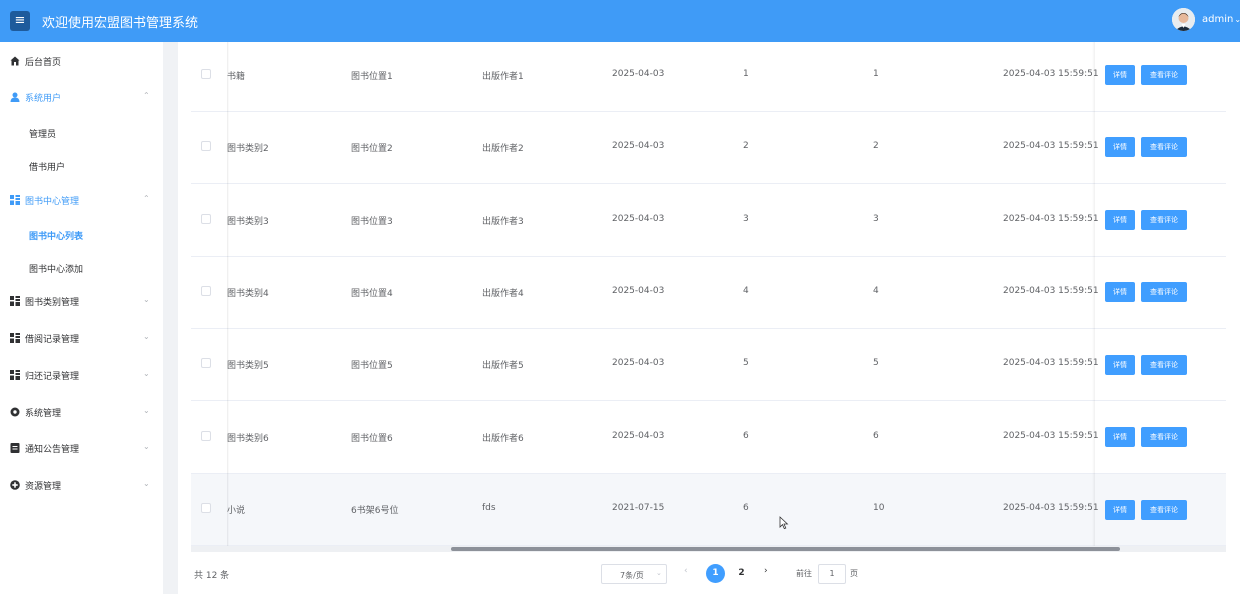 The height and width of the screenshot is (594, 1240). What do you see at coordinates (746, 219) in the screenshot?
I see `cell-count-a: 3` at bounding box center [746, 219].